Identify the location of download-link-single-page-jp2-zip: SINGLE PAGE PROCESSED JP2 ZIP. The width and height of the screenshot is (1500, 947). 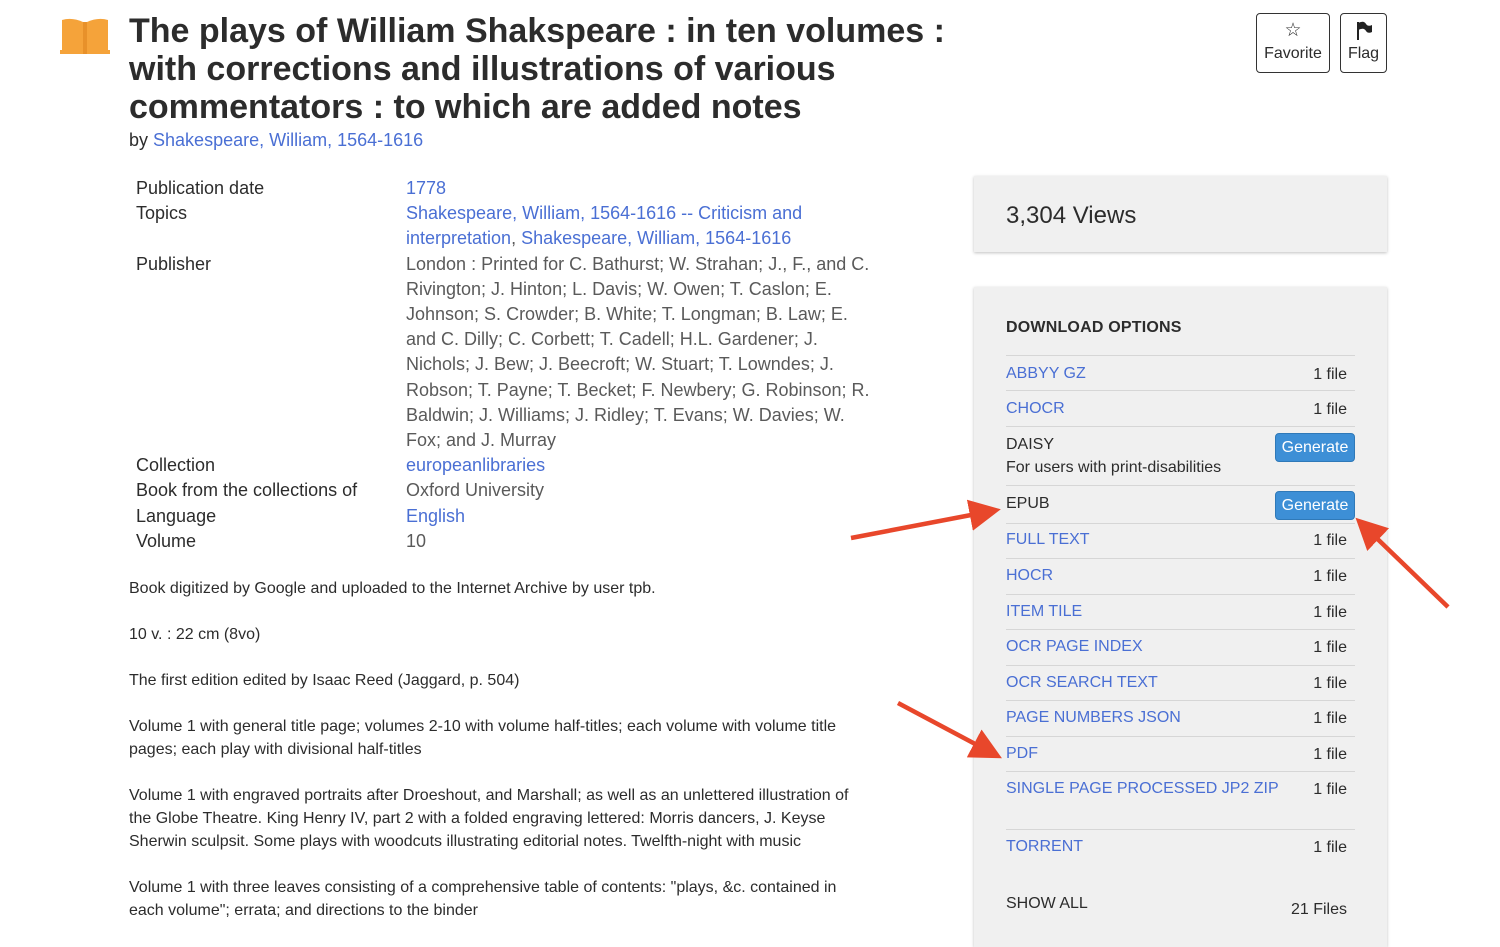
(1142, 789).